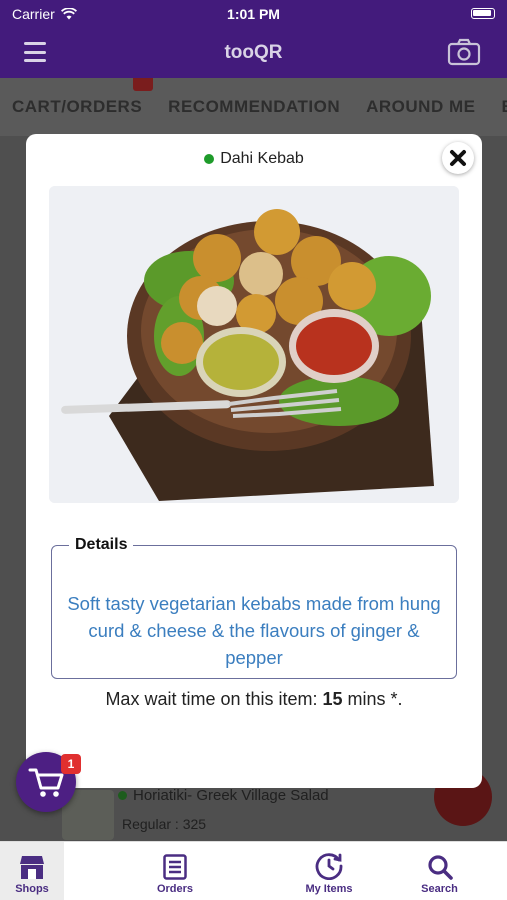 The height and width of the screenshot is (900, 507). I want to click on cart-icon, so click(46, 782).